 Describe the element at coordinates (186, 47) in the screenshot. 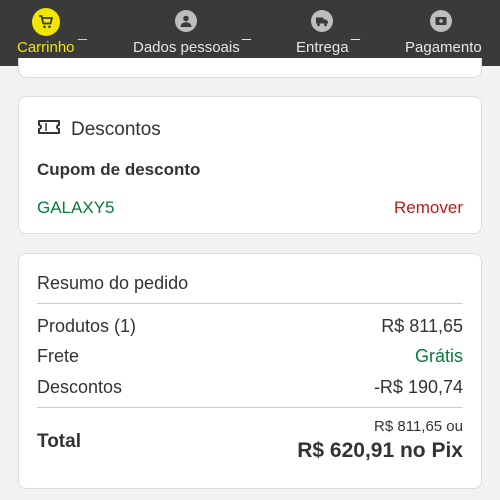

I see `step-label: Dados pessoais` at that location.